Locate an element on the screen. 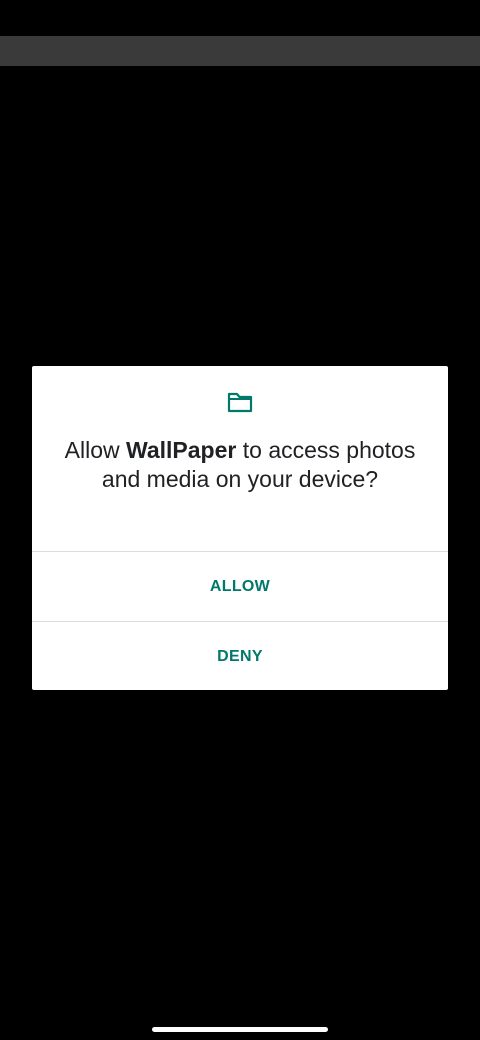  home-indicator is located at coordinates (240, 1029).